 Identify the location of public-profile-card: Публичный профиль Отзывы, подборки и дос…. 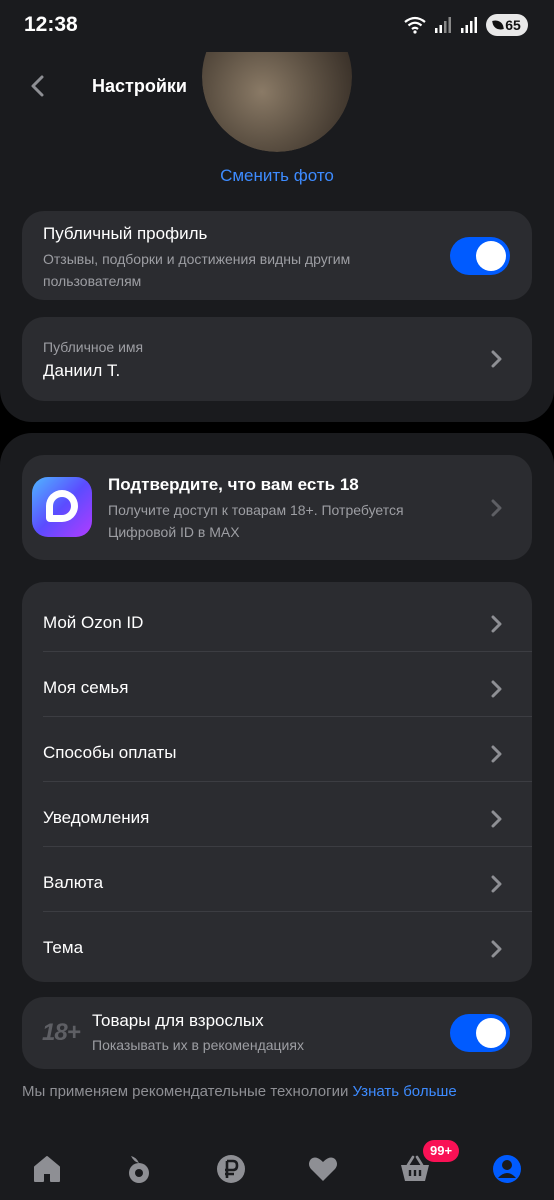
(277, 255).